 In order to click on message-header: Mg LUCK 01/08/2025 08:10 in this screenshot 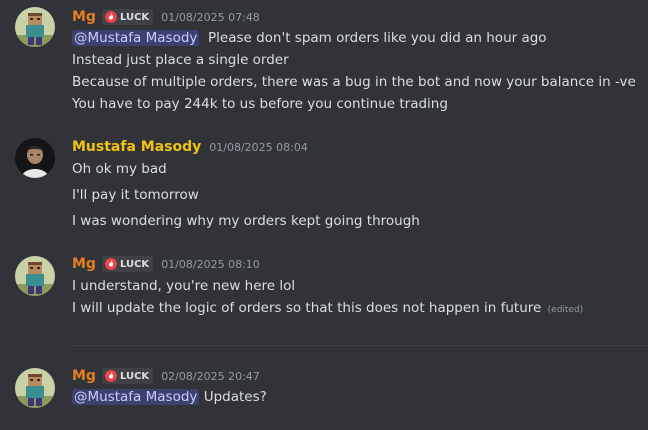, I will do `click(166, 264)`.